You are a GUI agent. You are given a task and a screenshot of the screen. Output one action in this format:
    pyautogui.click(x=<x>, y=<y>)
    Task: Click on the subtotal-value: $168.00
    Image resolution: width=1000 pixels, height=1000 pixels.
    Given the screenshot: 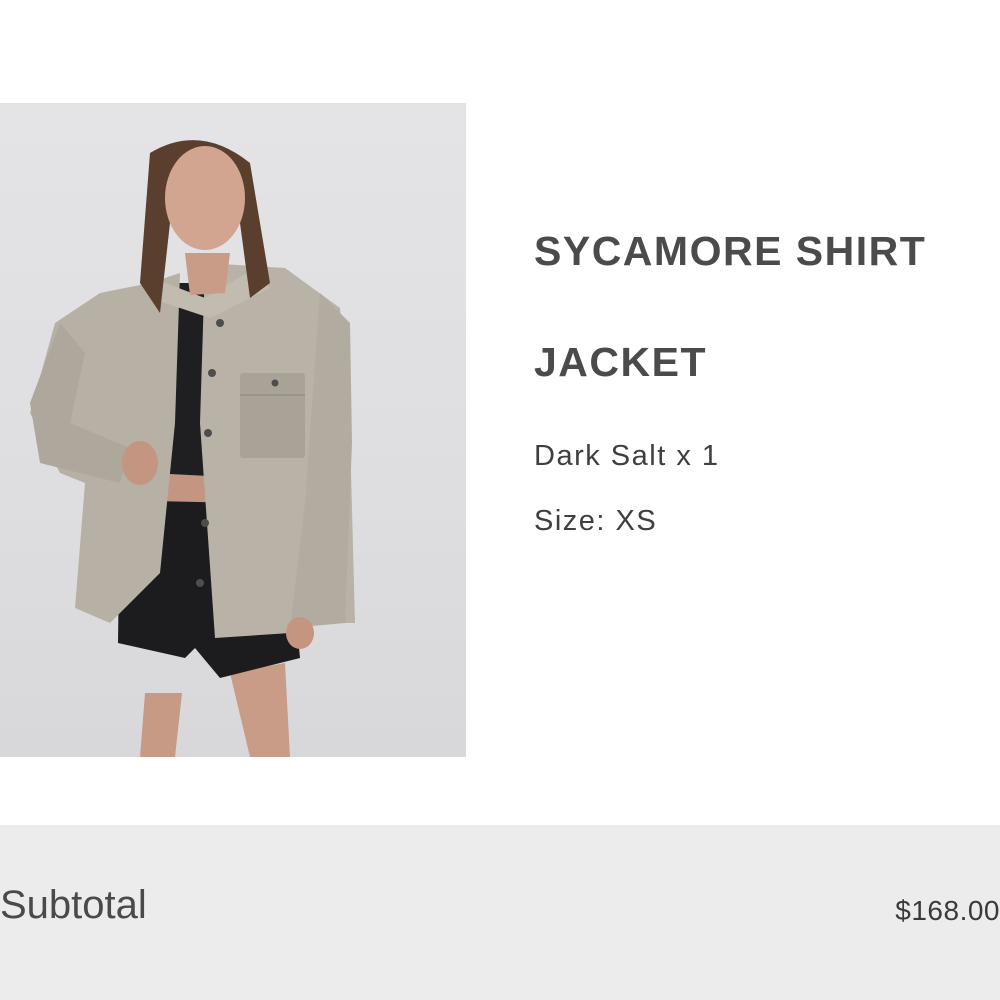 What is the action you would take?
    pyautogui.click(x=947, y=910)
    